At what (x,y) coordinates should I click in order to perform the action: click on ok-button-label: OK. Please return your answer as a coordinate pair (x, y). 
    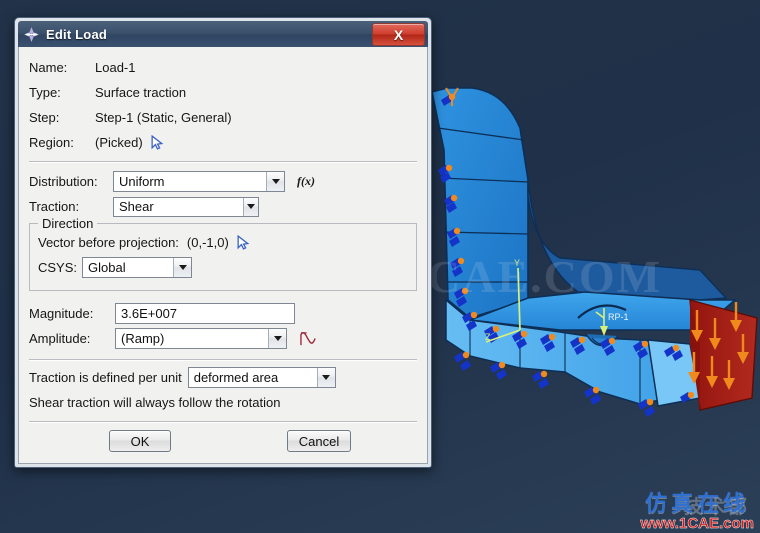
    Looking at the image, I should click on (140, 441).